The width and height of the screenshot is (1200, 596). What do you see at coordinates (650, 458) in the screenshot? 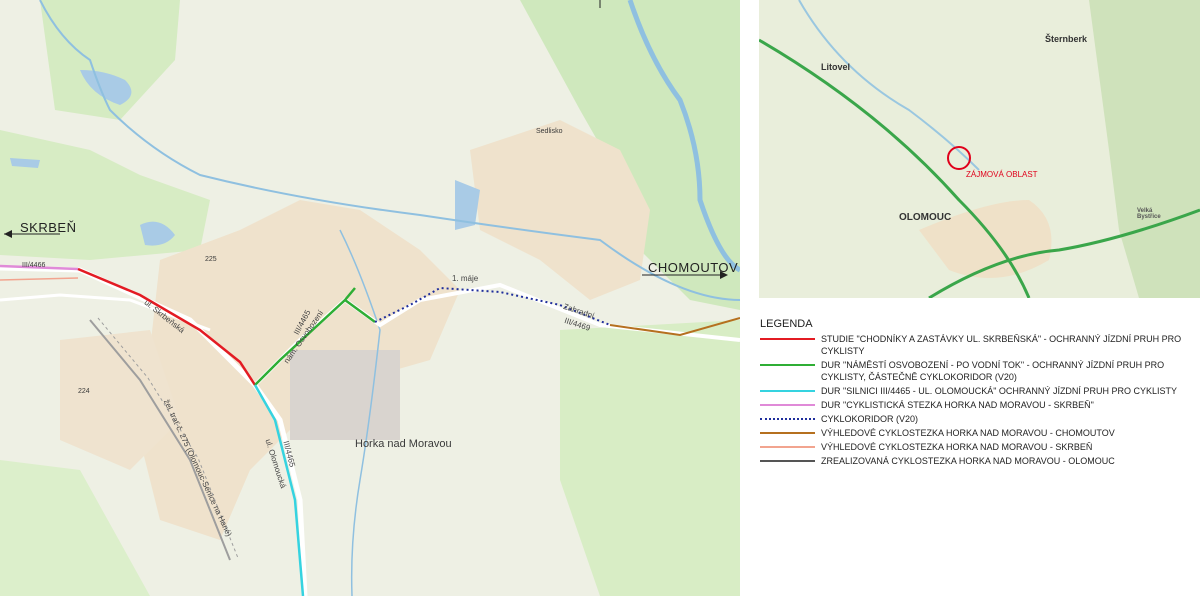
I see `meadow-south-east` at bounding box center [650, 458].